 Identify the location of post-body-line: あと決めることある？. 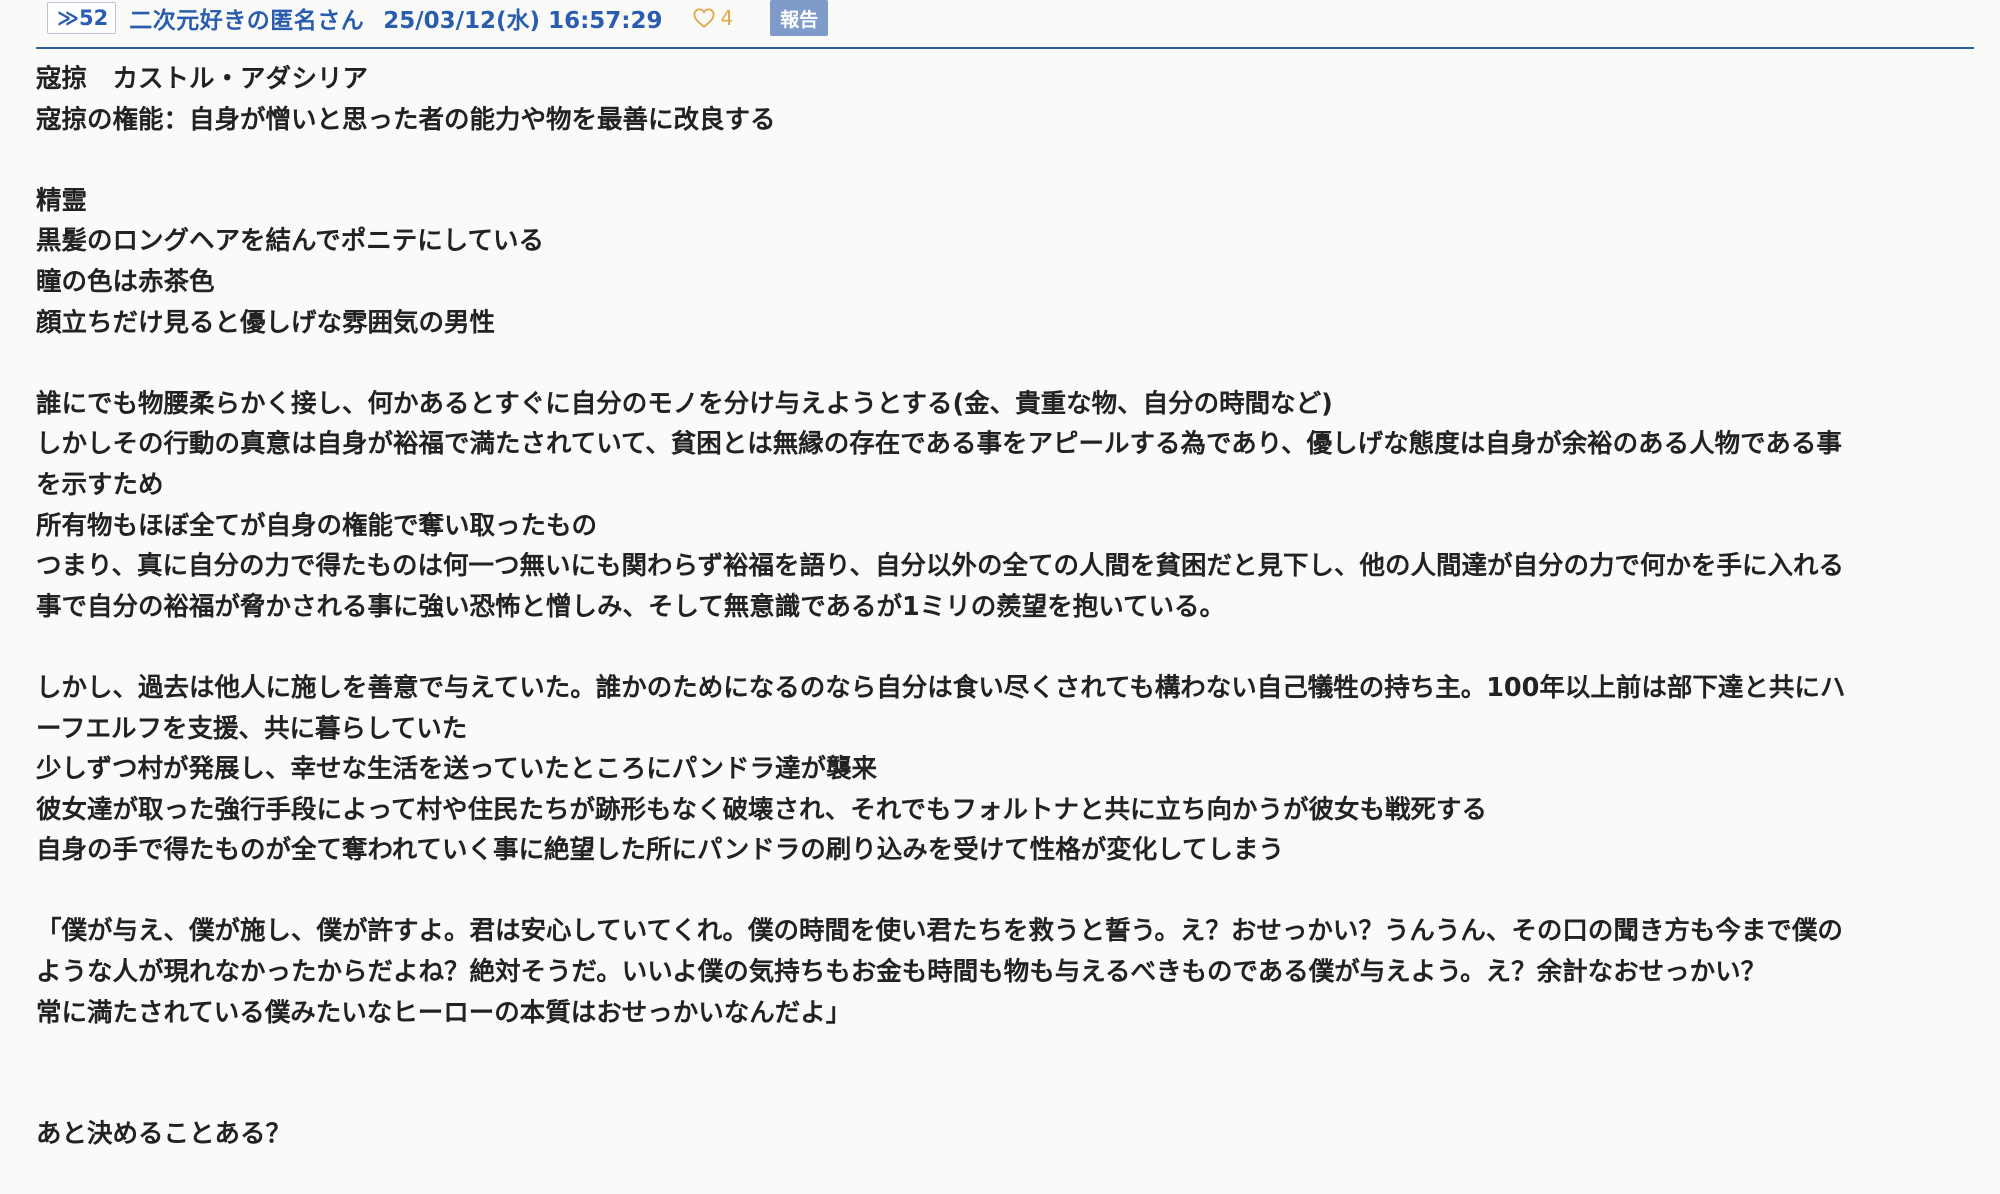
(164, 1134).